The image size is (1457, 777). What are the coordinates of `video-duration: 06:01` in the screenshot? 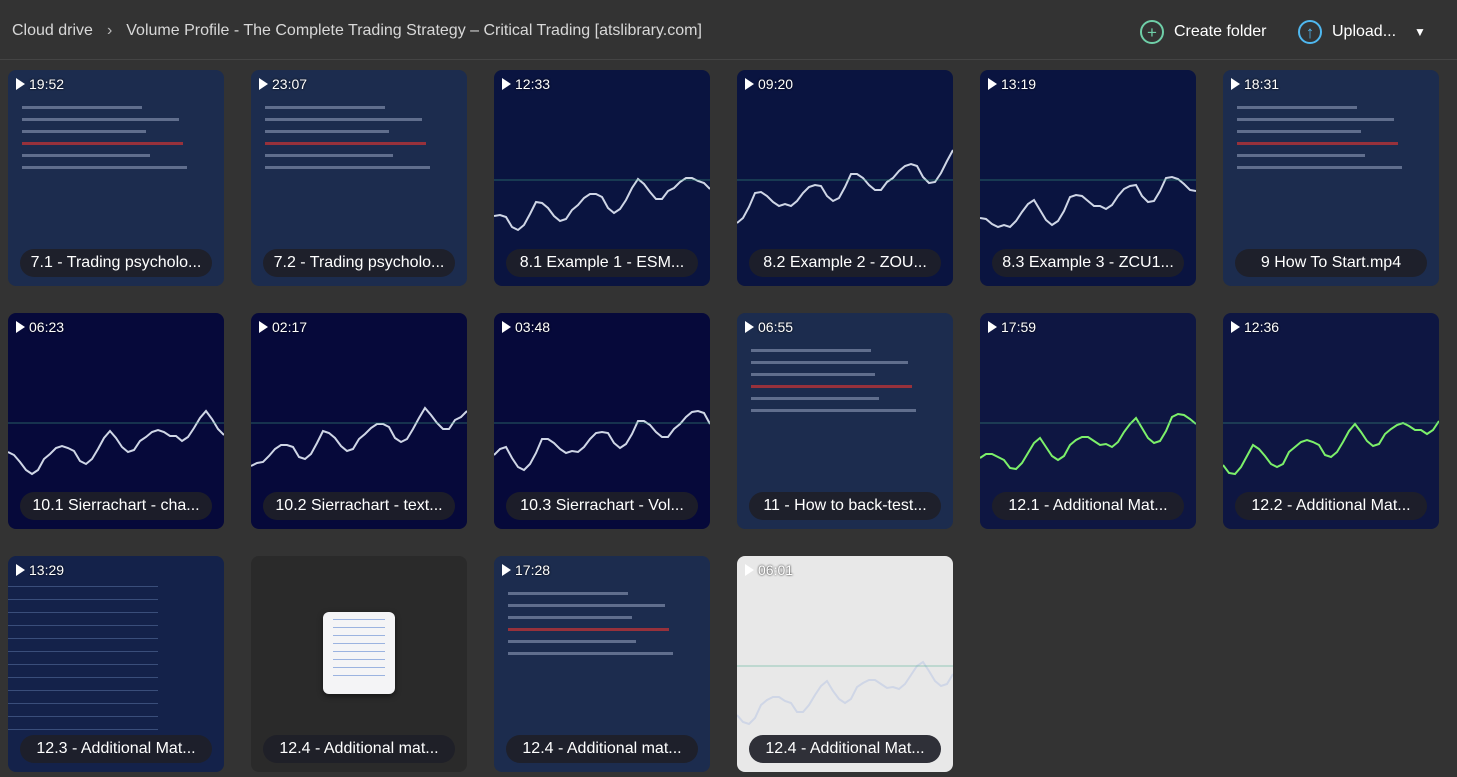 It's located at (769, 570).